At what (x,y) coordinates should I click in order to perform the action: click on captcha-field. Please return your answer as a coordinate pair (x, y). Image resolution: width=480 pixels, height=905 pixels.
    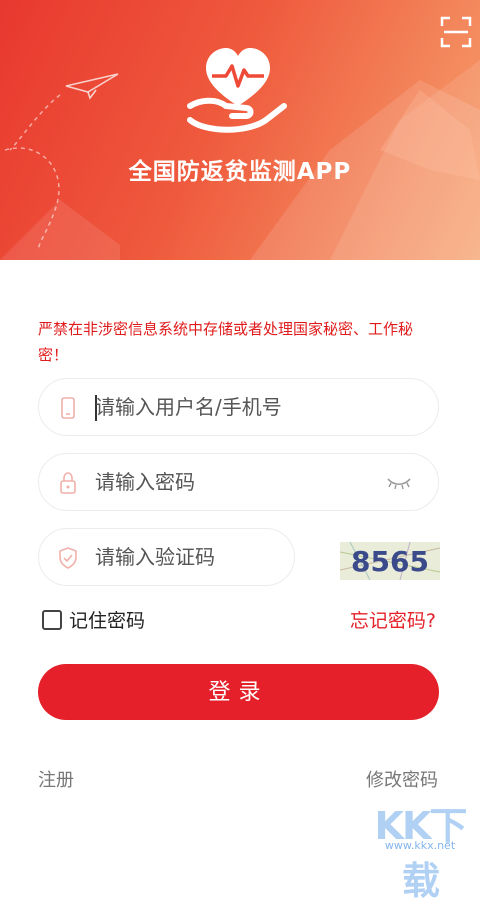
    Looking at the image, I should click on (166, 557).